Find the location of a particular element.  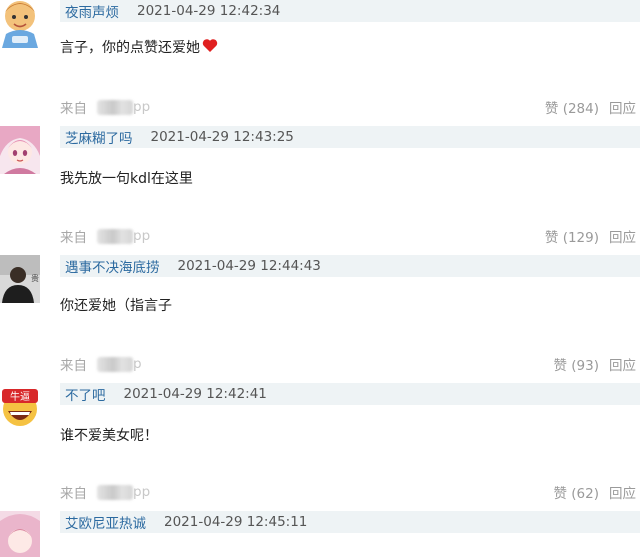

avatar-caption: 牛逼 is located at coordinates (20, 396).